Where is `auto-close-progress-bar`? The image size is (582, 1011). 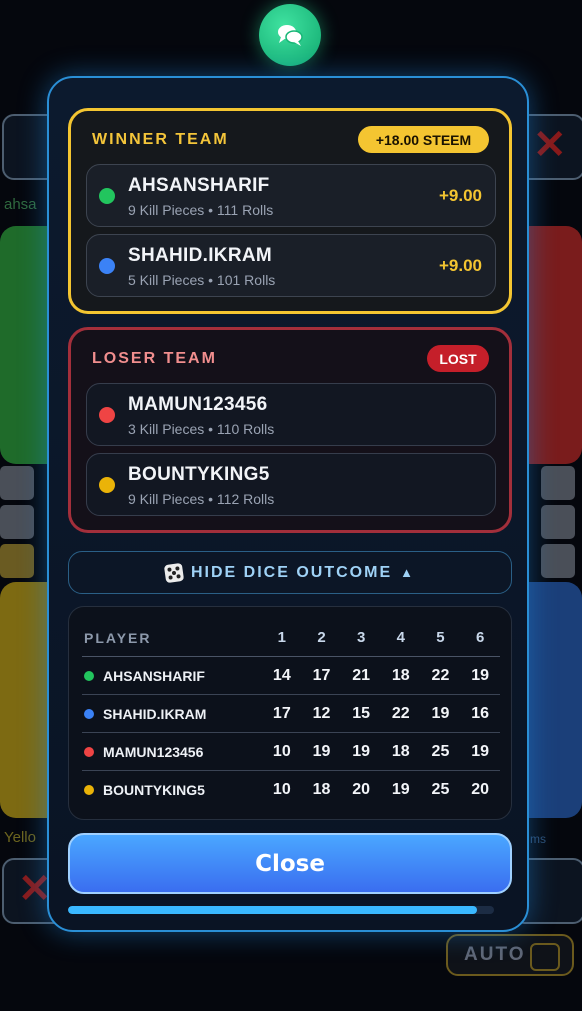 auto-close-progress-bar is located at coordinates (281, 910).